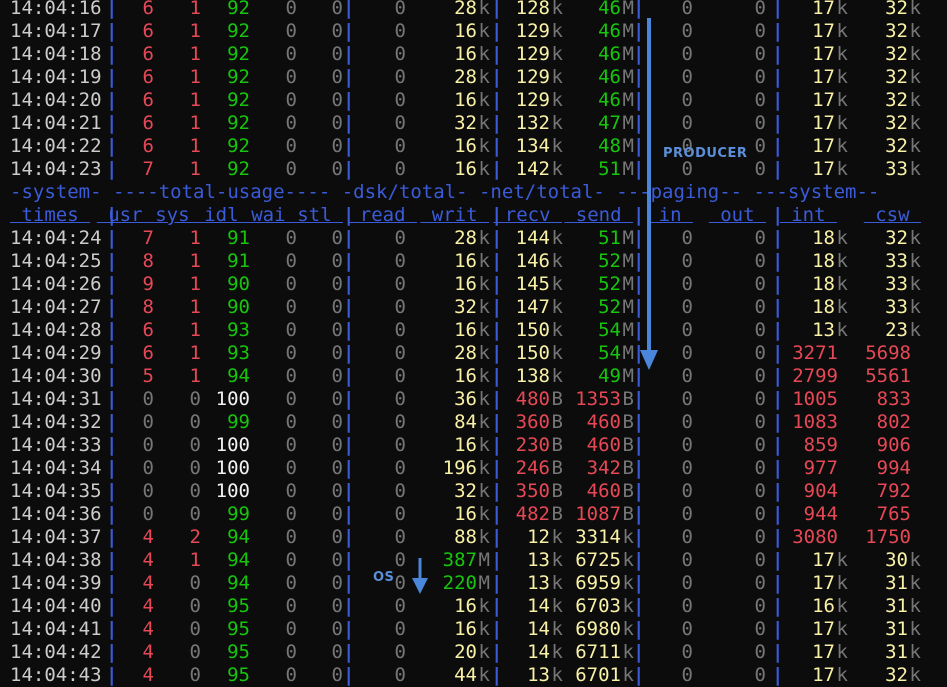  Describe the element at coordinates (705, 153) in the screenshot. I see `producer-annotation: PRODUCER` at that location.